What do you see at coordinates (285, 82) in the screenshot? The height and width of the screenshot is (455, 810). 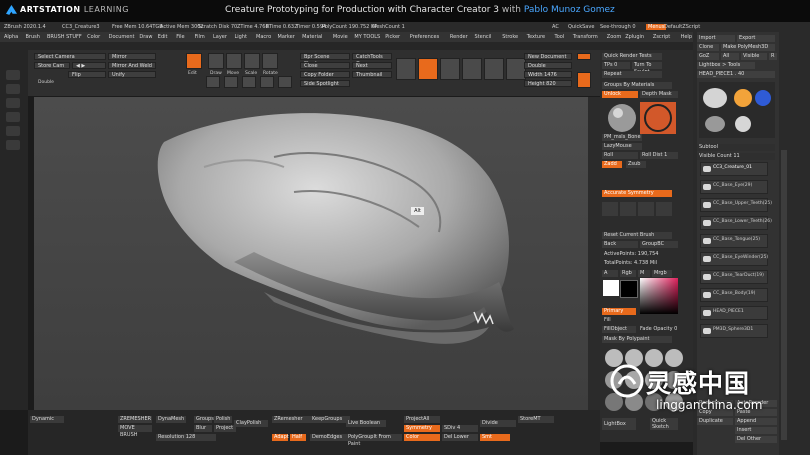 I see `brush-slot-5-icon` at bounding box center [285, 82].